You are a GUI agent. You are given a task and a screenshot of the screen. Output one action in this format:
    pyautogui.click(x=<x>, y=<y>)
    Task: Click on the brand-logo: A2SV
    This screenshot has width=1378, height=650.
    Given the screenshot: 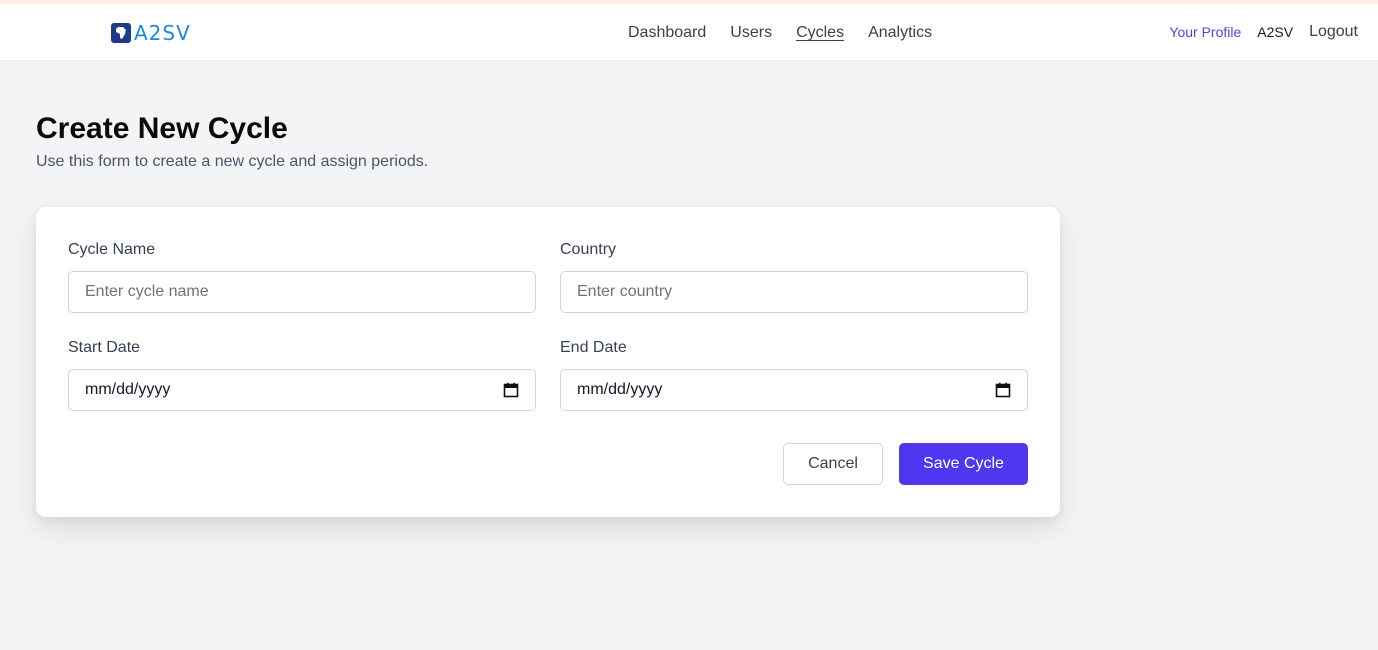 What is the action you would take?
    pyautogui.click(x=151, y=33)
    